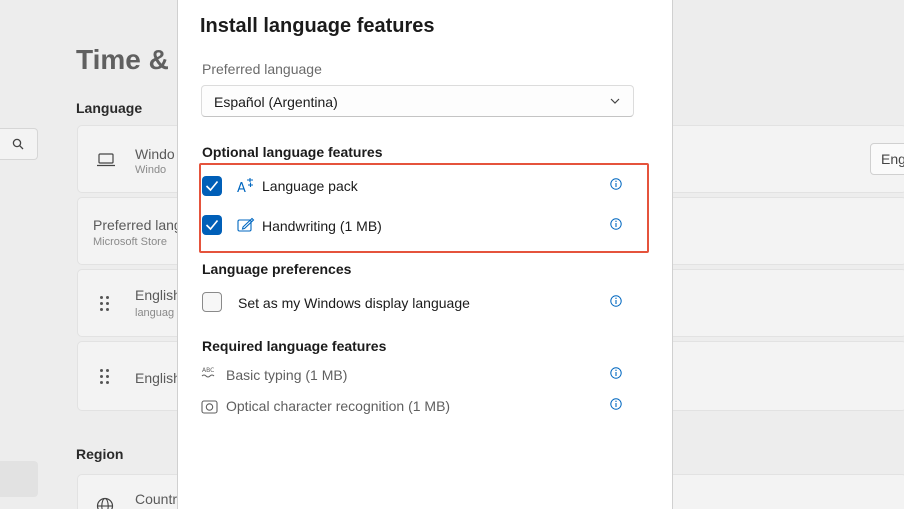 The height and width of the screenshot is (509, 904). Describe the element at coordinates (105, 503) in the screenshot. I see `globe-icon` at that location.